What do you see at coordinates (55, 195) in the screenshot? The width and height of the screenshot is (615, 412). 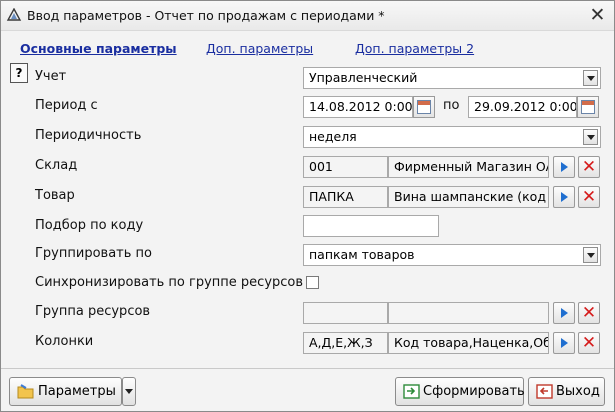 I see `product-label: Товар` at bounding box center [55, 195].